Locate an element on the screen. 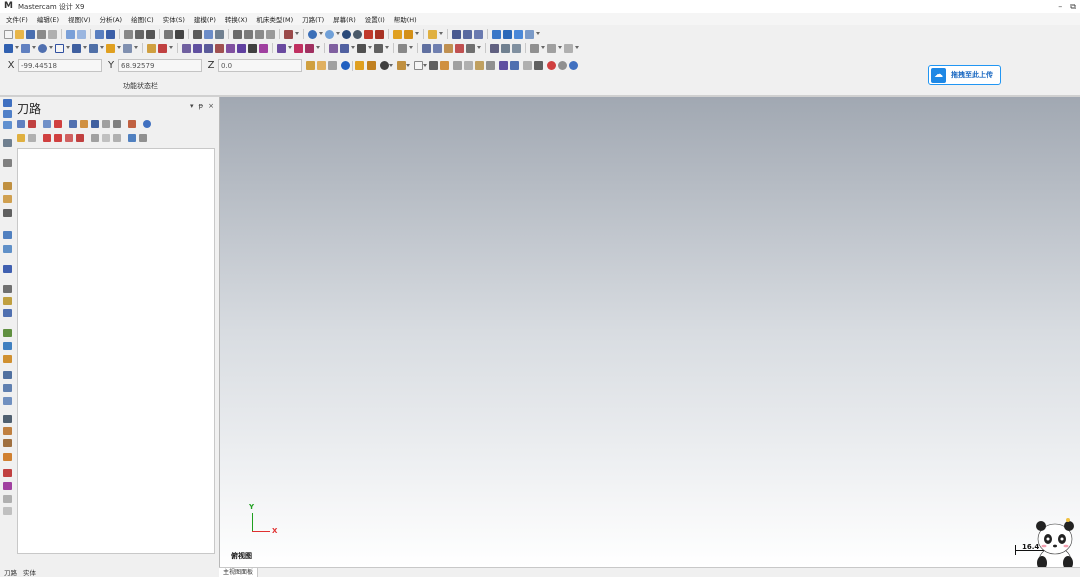  print-icon is located at coordinates (41, 34).